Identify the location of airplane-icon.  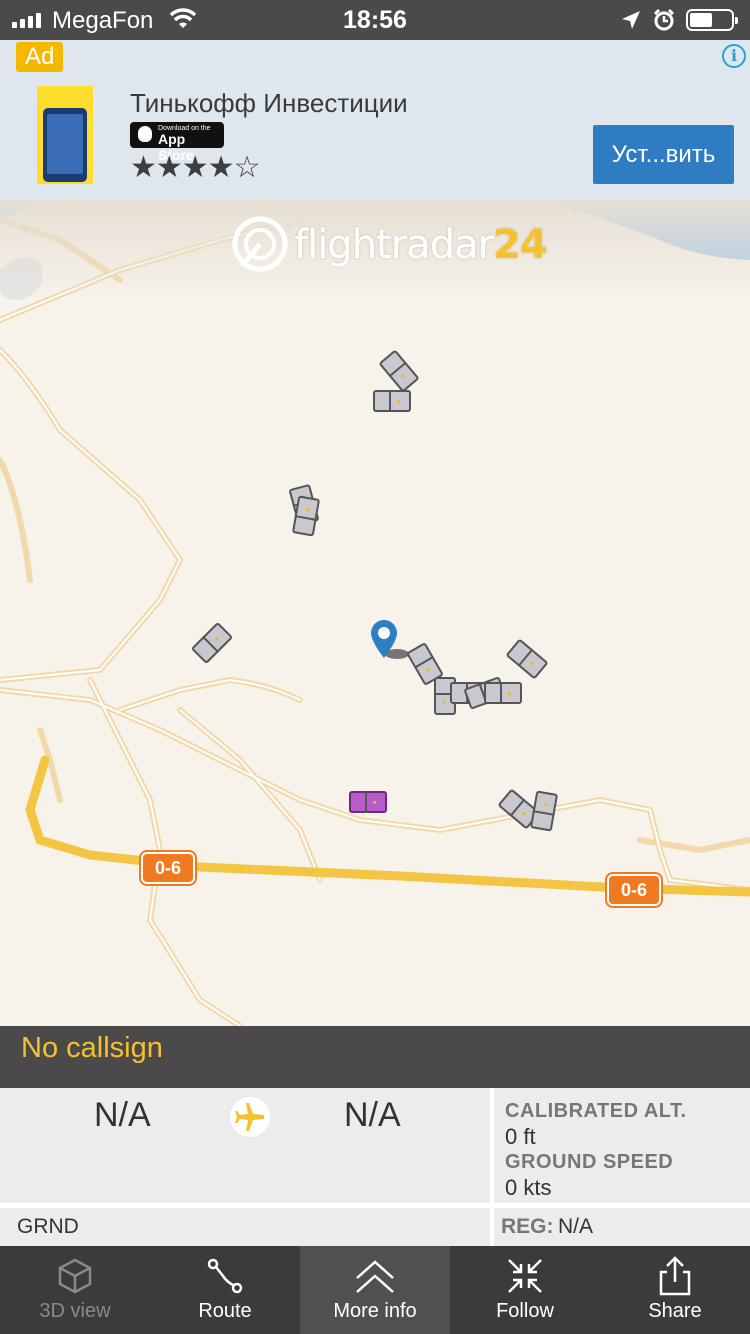
(250, 1117).